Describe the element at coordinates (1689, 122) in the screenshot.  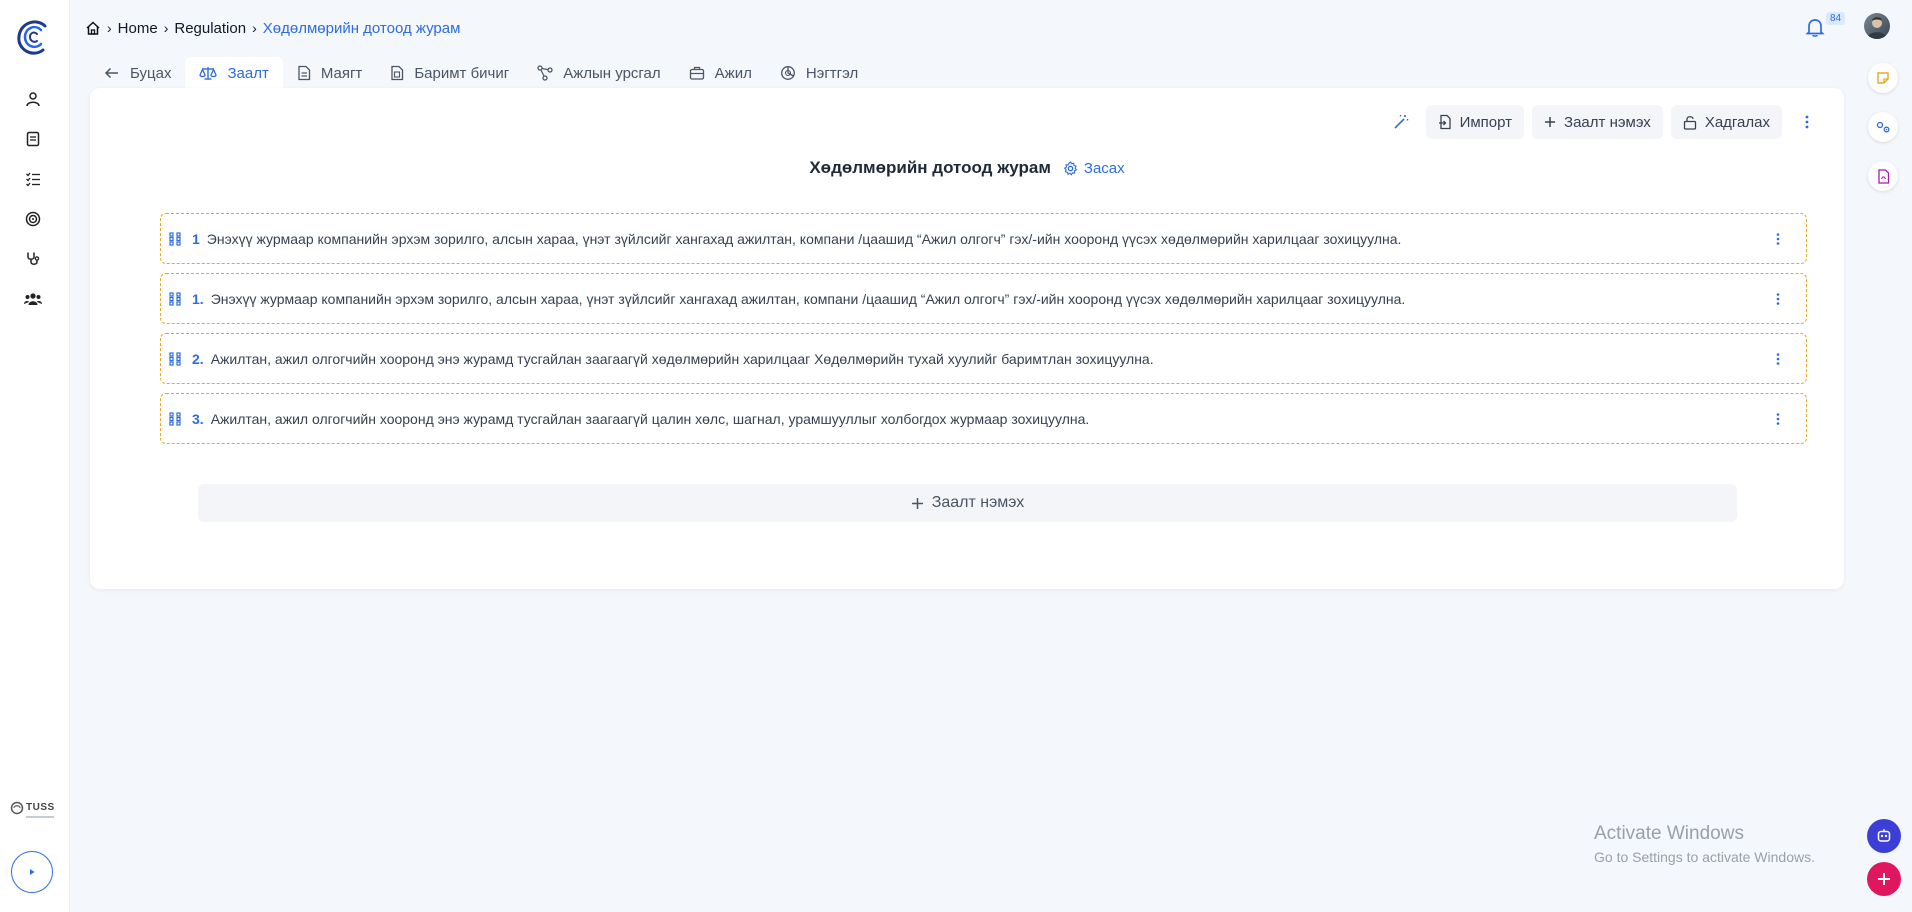
I see `lock-open-icon` at that location.